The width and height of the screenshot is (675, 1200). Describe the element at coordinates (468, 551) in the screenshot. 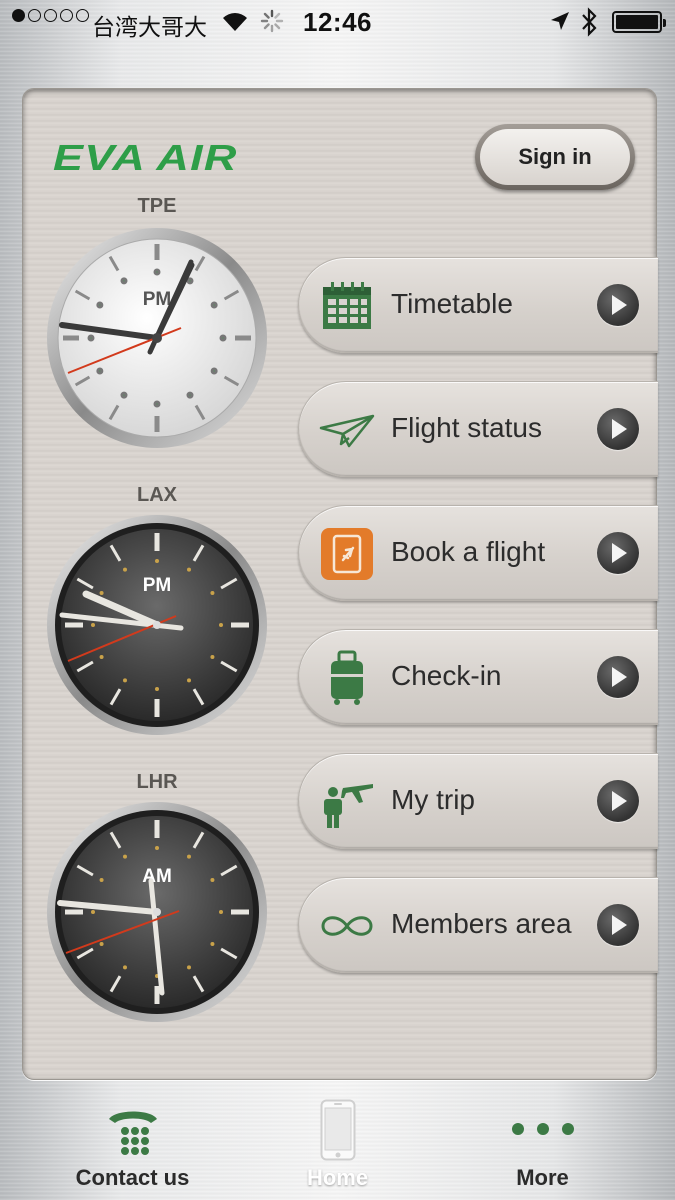

I see `menu-label: Book a flight` at that location.